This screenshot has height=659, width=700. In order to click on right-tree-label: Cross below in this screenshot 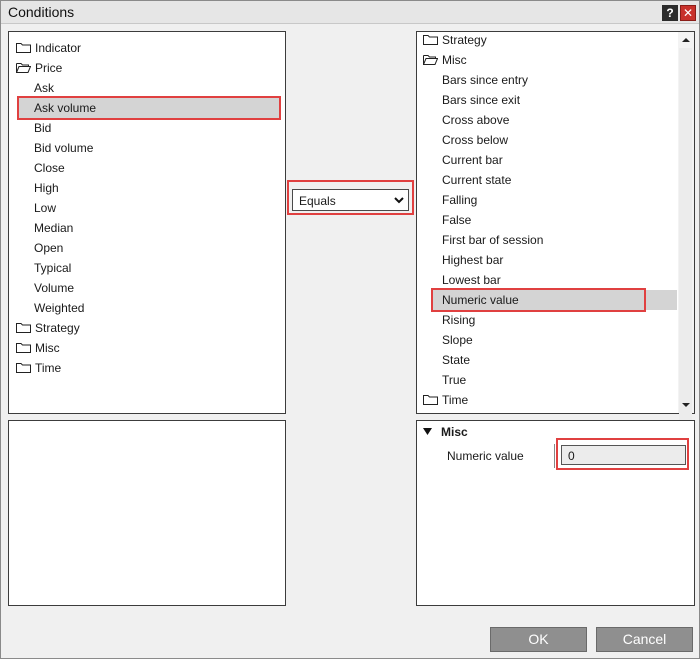, I will do `click(475, 140)`.